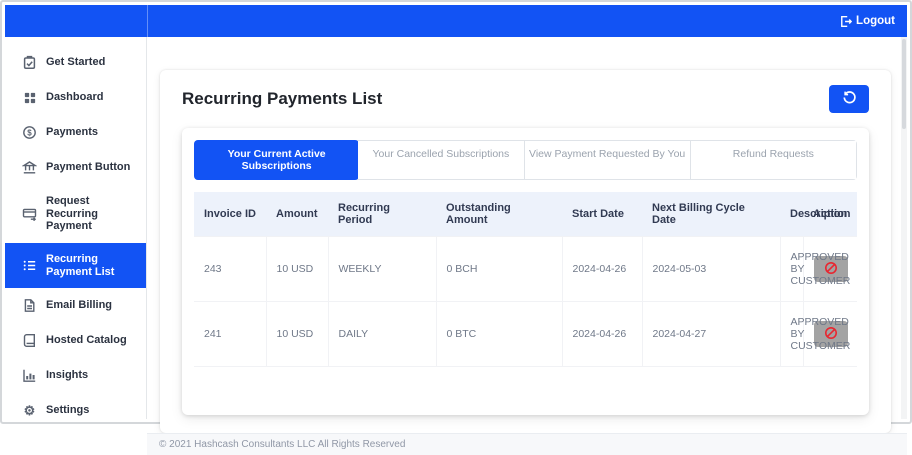 The height and width of the screenshot is (455, 912). What do you see at coordinates (29, 340) in the screenshot?
I see `book-icon` at bounding box center [29, 340].